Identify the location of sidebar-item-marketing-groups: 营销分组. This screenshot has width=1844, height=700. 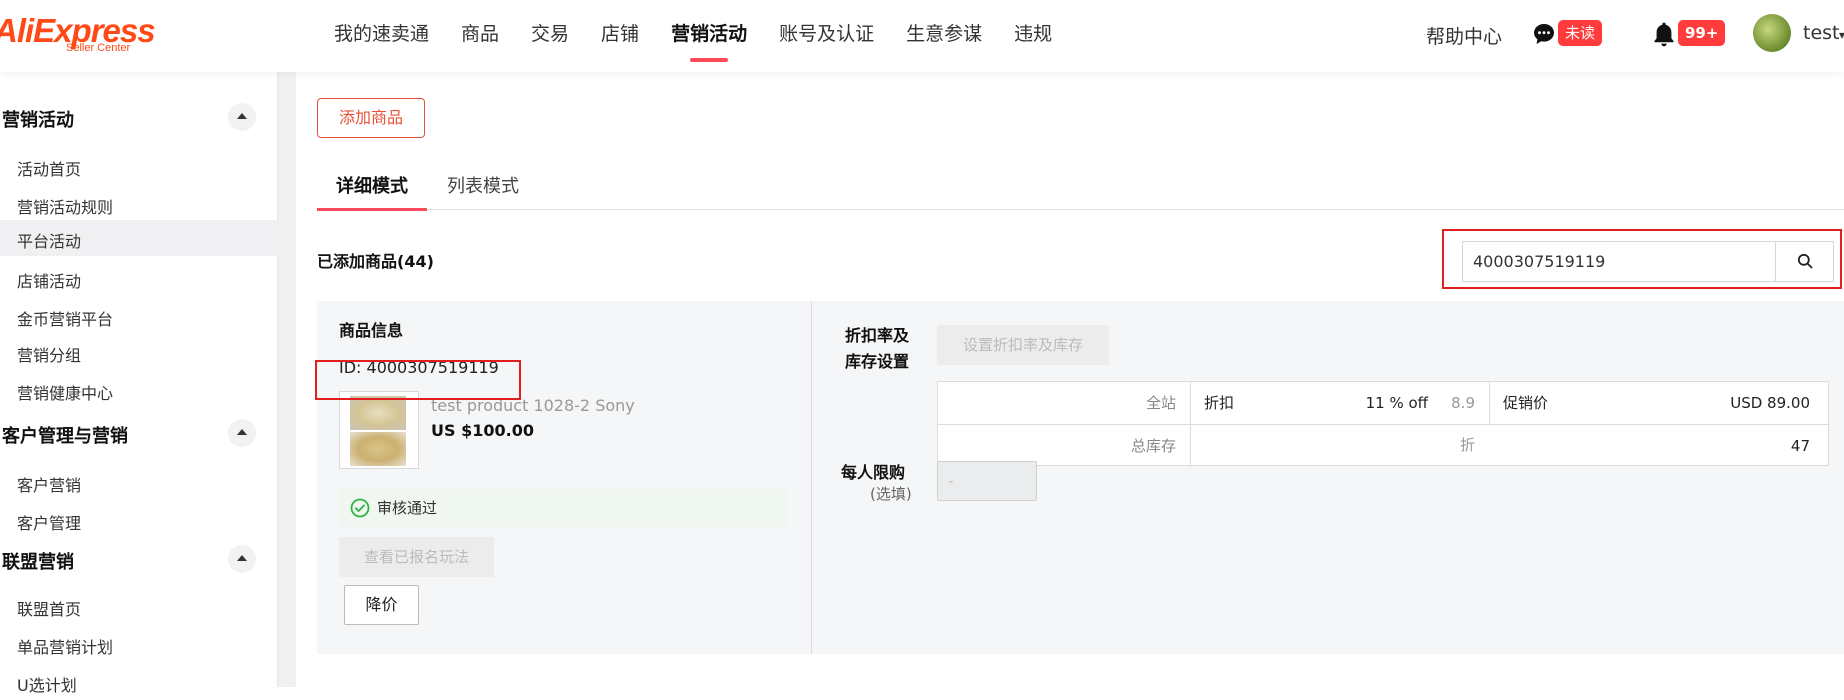
(139, 352).